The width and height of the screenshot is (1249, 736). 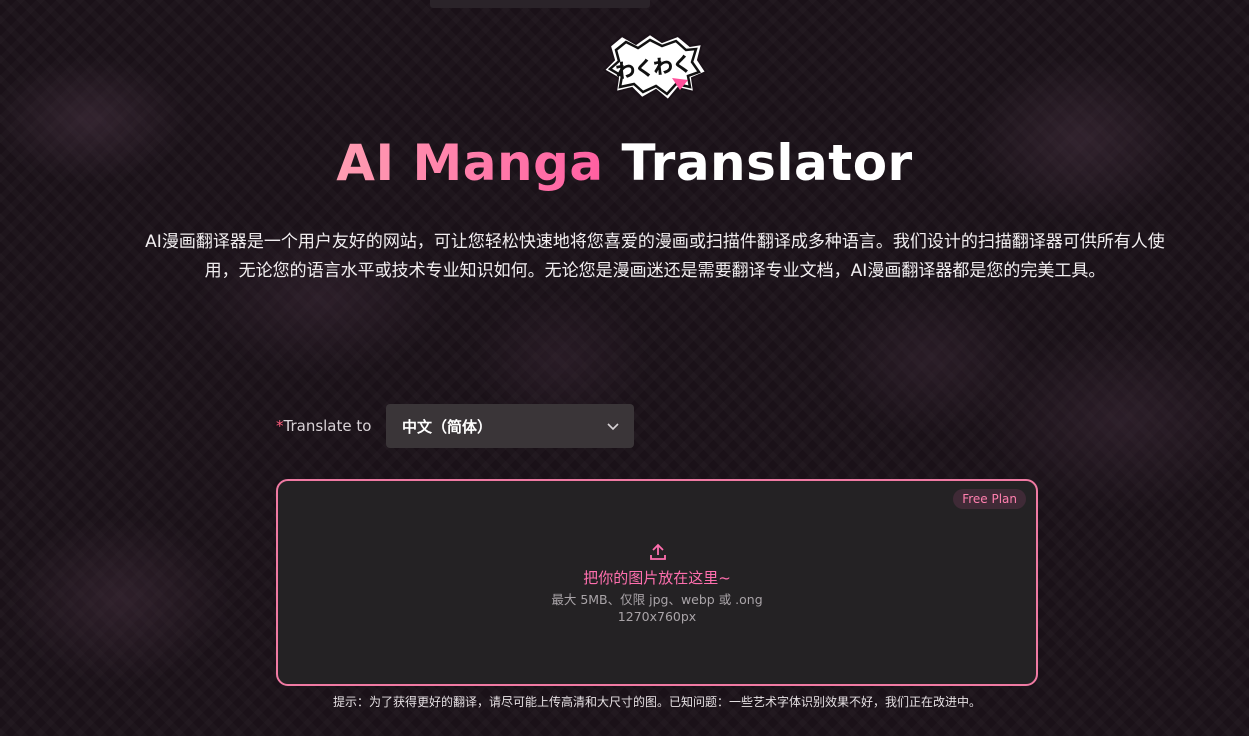 I want to click on dropzone-limits-text: 最大 5MB、仅限 jpg、webp 或 .ong, so click(x=657, y=599).